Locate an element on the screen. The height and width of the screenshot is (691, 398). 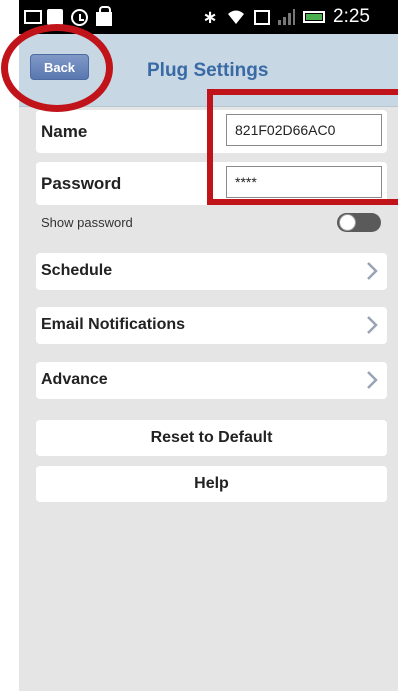
help-button: Help is located at coordinates (211, 484).